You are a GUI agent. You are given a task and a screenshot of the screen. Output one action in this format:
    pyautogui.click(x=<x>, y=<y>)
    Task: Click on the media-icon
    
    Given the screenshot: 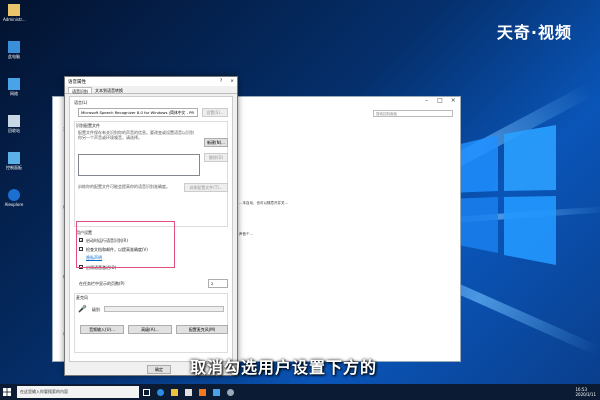 What is the action you would take?
    pyautogui.click(x=202, y=392)
    